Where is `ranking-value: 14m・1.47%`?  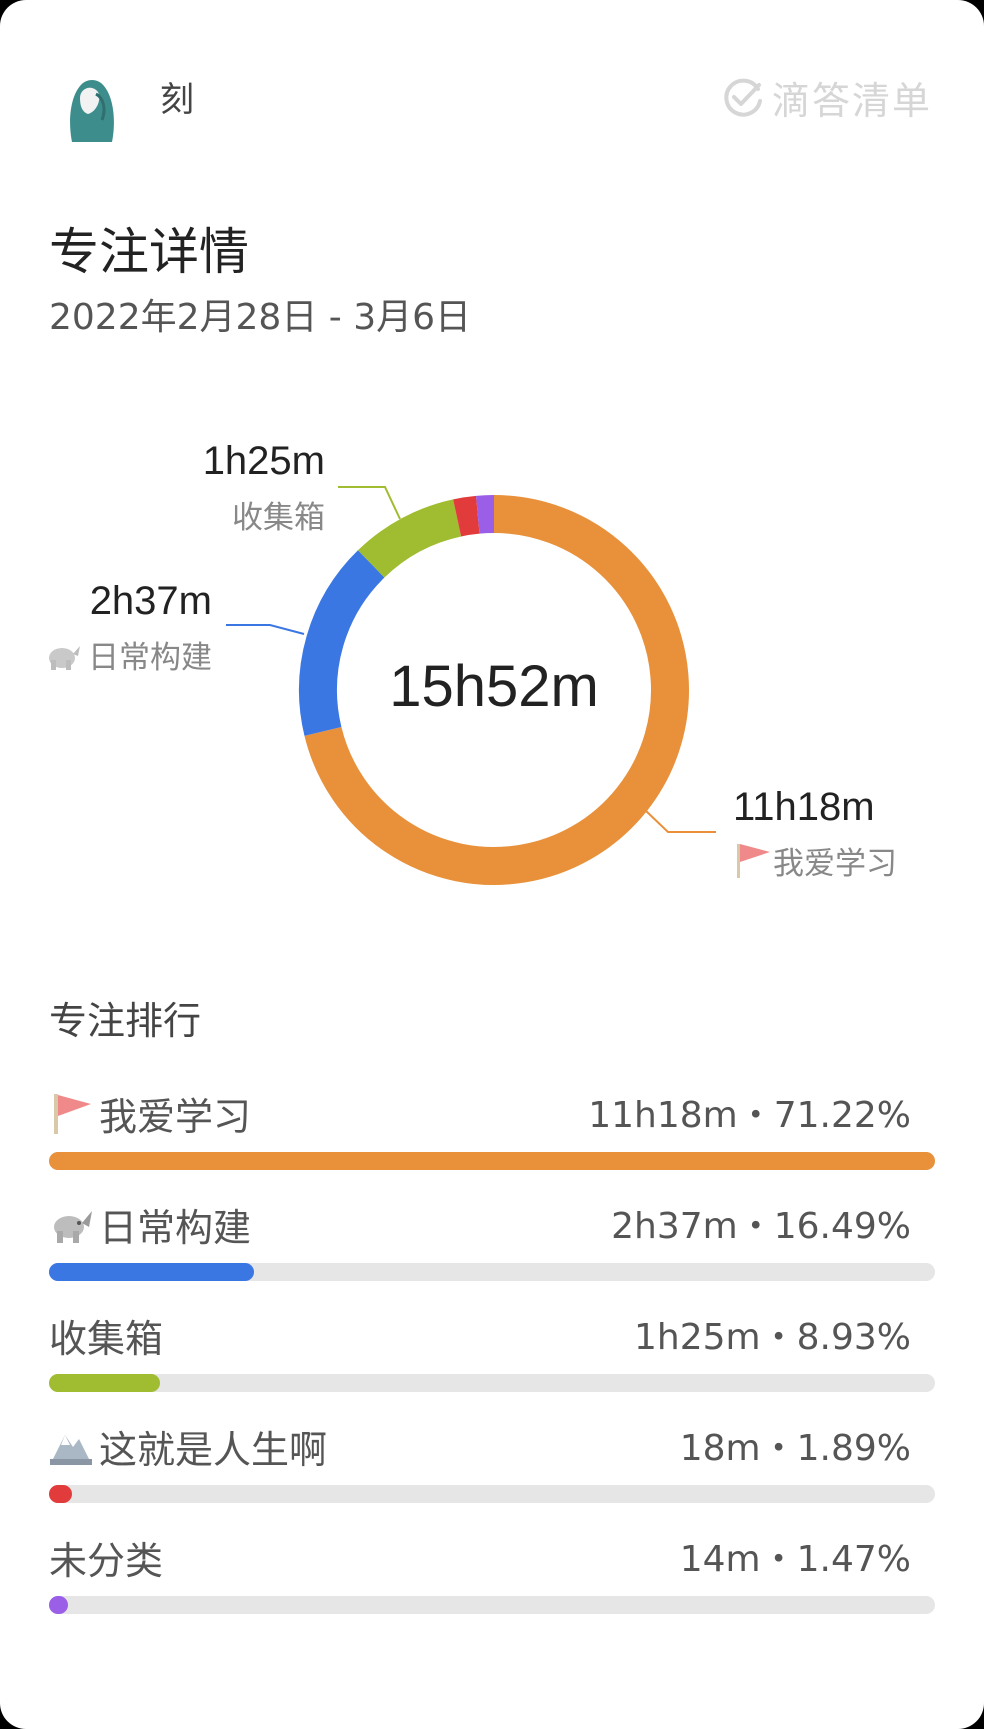
ranking-value: 14m・1.47% is located at coordinates (795, 1559).